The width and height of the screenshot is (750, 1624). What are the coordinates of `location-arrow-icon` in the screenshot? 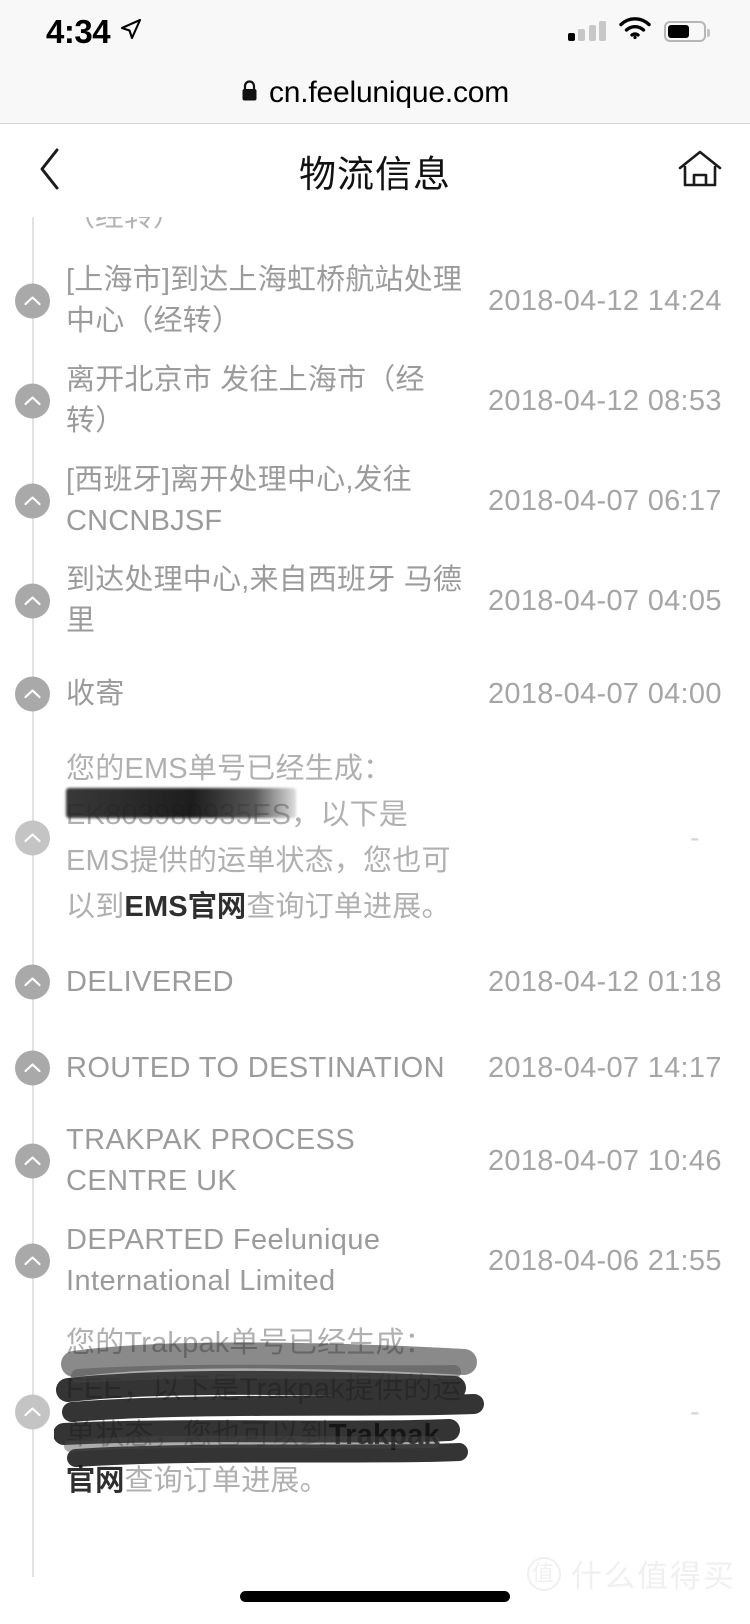 It's located at (131, 31).